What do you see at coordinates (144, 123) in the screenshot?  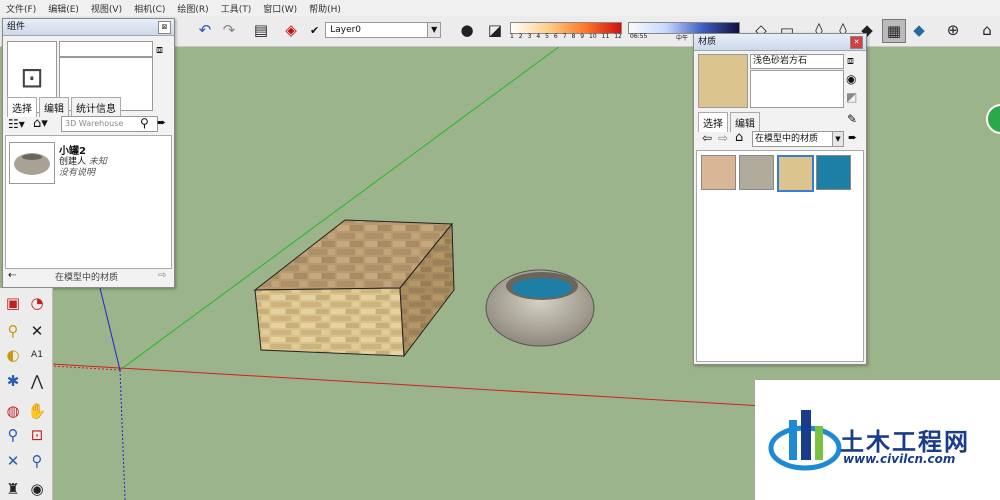 I see `search-icon: ⚲` at bounding box center [144, 123].